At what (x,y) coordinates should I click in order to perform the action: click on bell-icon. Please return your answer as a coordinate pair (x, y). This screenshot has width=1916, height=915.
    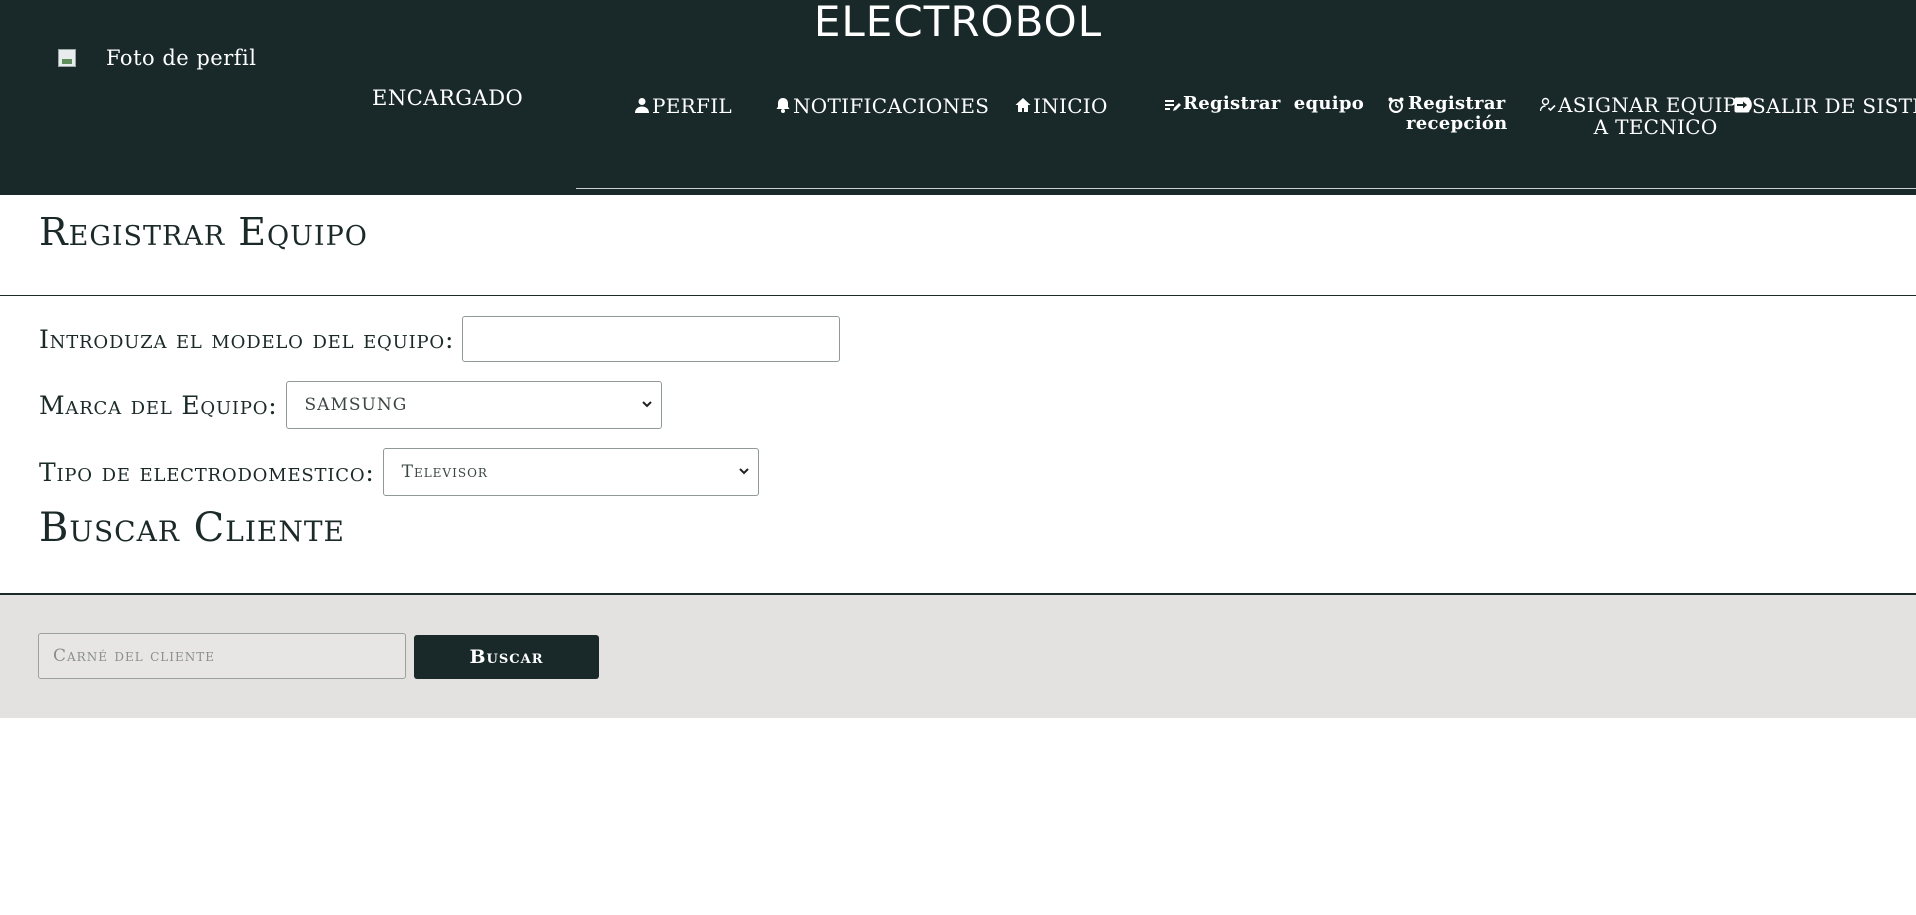
    Looking at the image, I should click on (783, 105).